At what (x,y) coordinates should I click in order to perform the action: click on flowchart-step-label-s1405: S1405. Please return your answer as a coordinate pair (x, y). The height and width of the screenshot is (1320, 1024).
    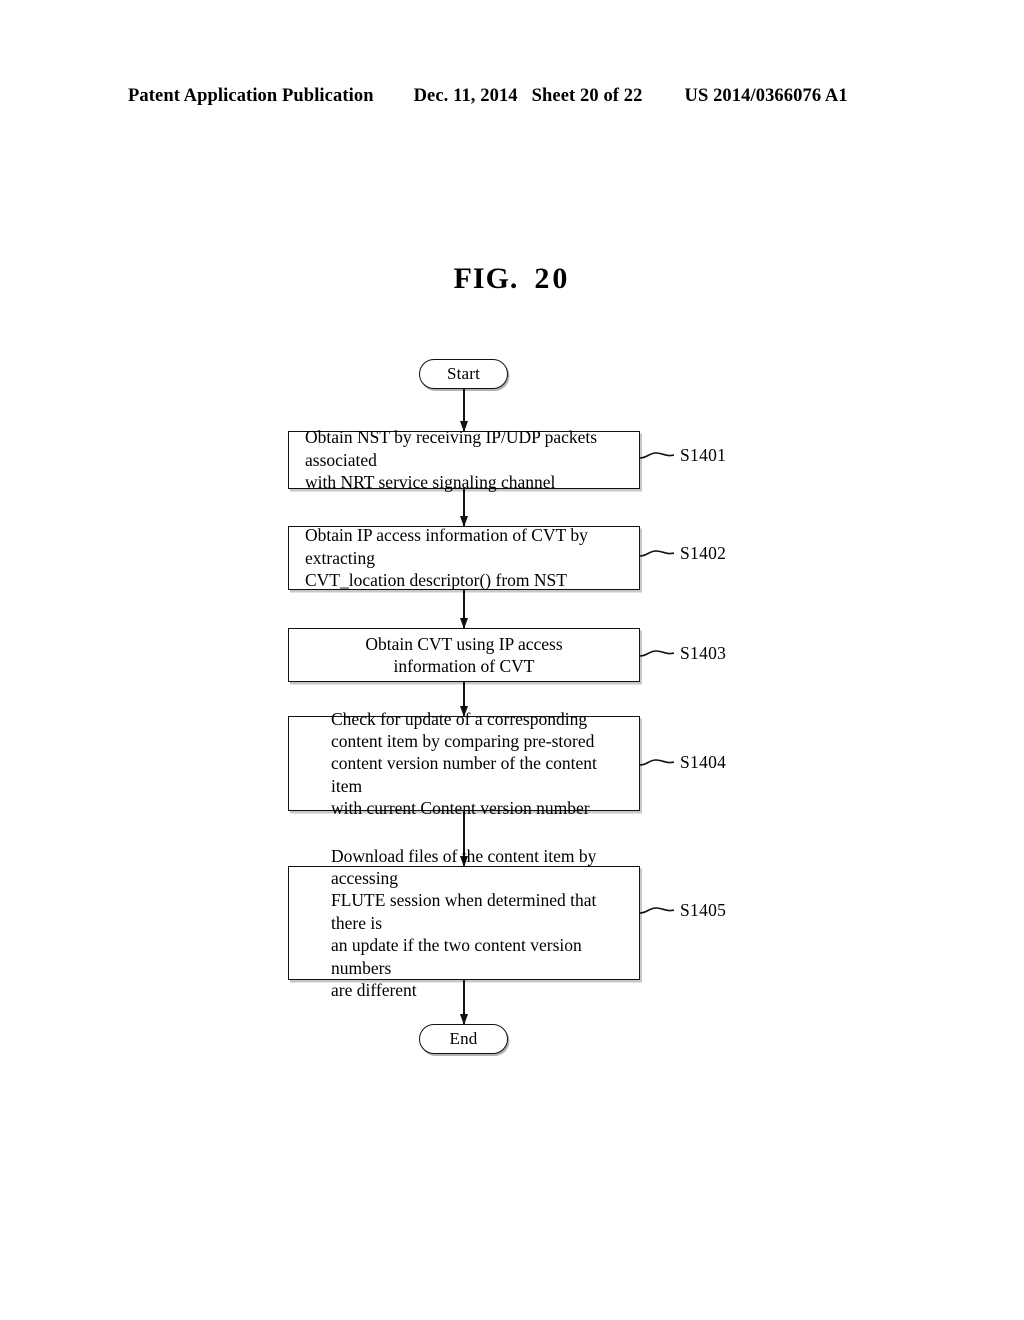
    Looking at the image, I should click on (683, 910).